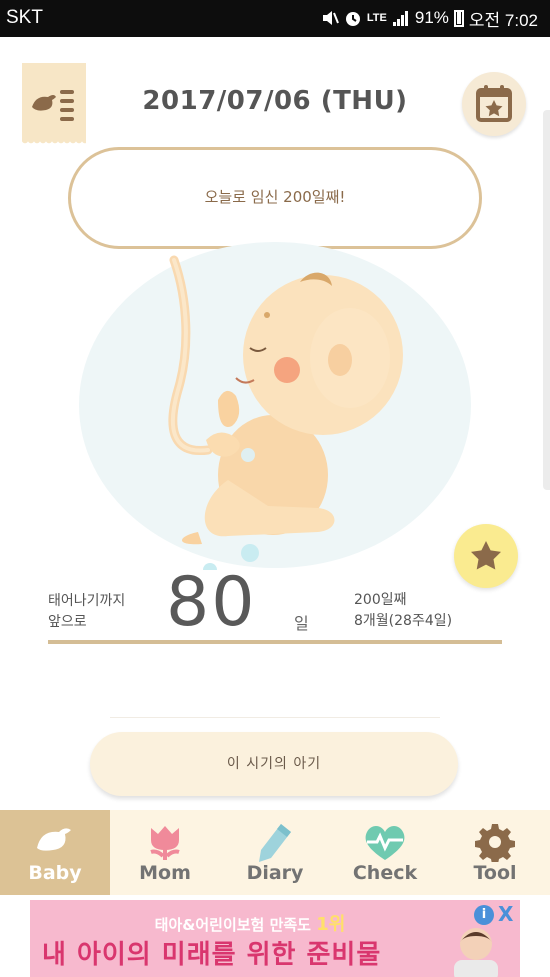 This screenshot has height=977, width=550. I want to click on tab-label: Check, so click(385, 873).